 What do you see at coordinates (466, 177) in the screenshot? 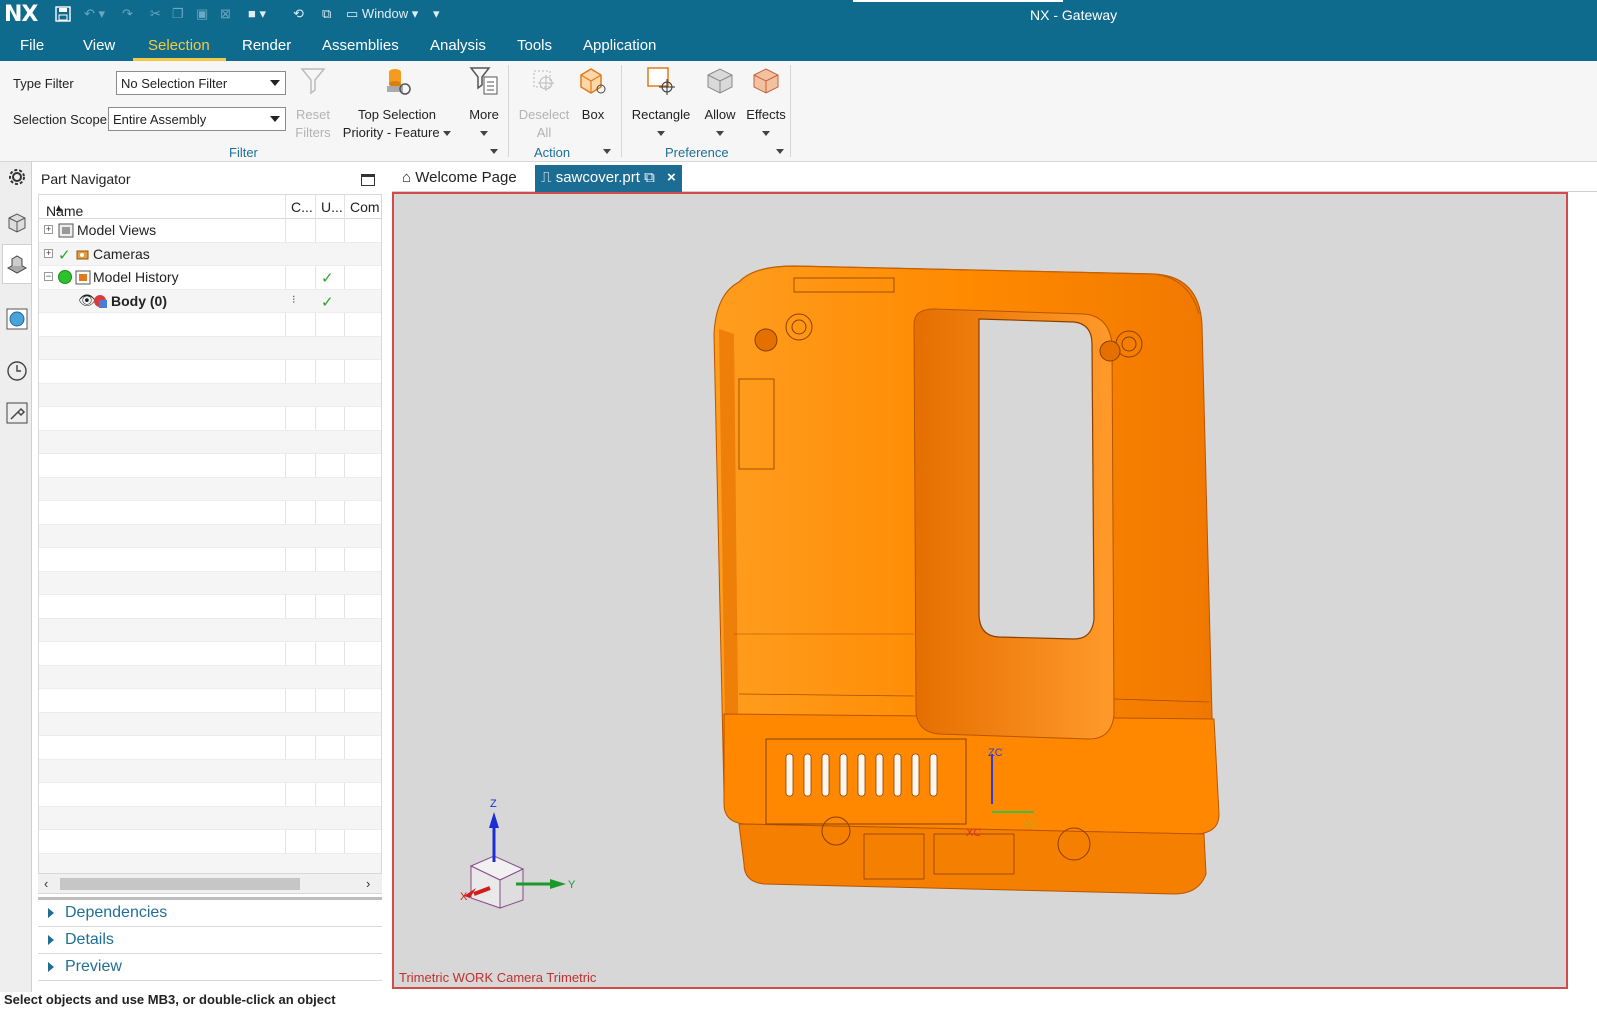
I see `tab-label: Welcome Page` at bounding box center [466, 177].